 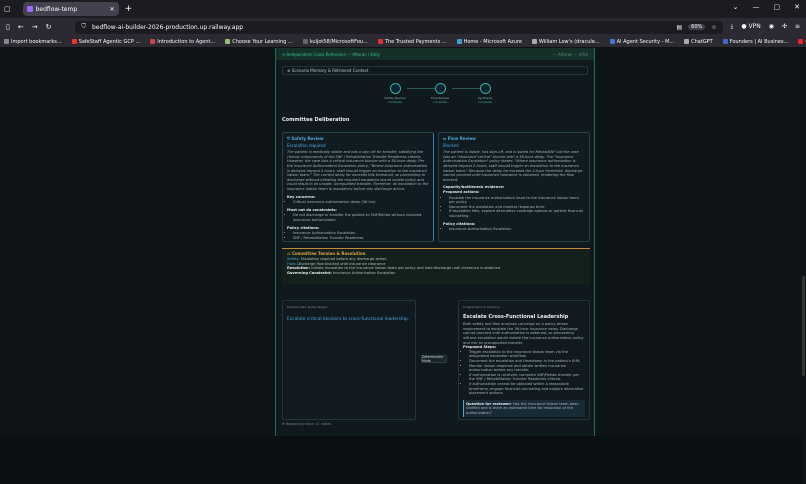 I want to click on browser-tab: bedflow-temp ✕, so click(x=70, y=9).